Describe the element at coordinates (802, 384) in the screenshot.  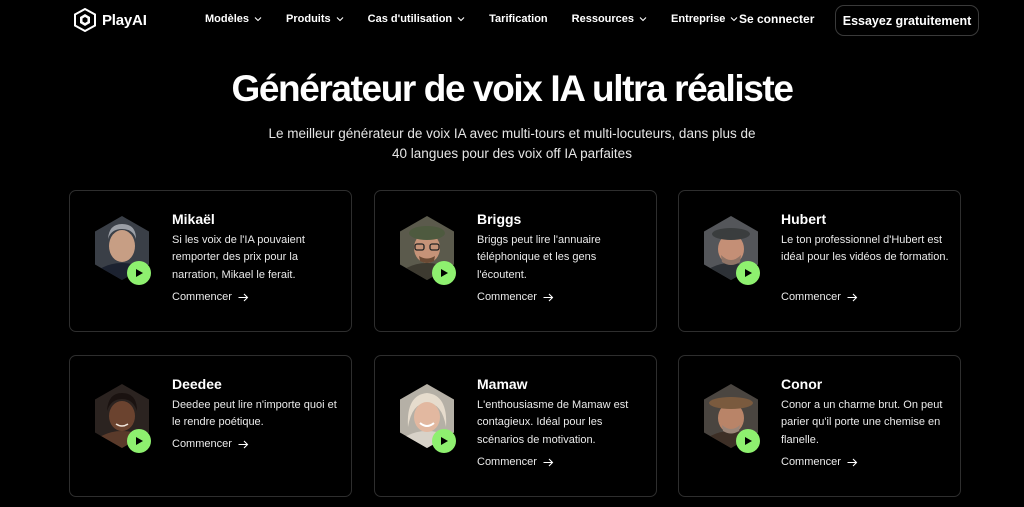
I see `voice-name: Conor` at that location.